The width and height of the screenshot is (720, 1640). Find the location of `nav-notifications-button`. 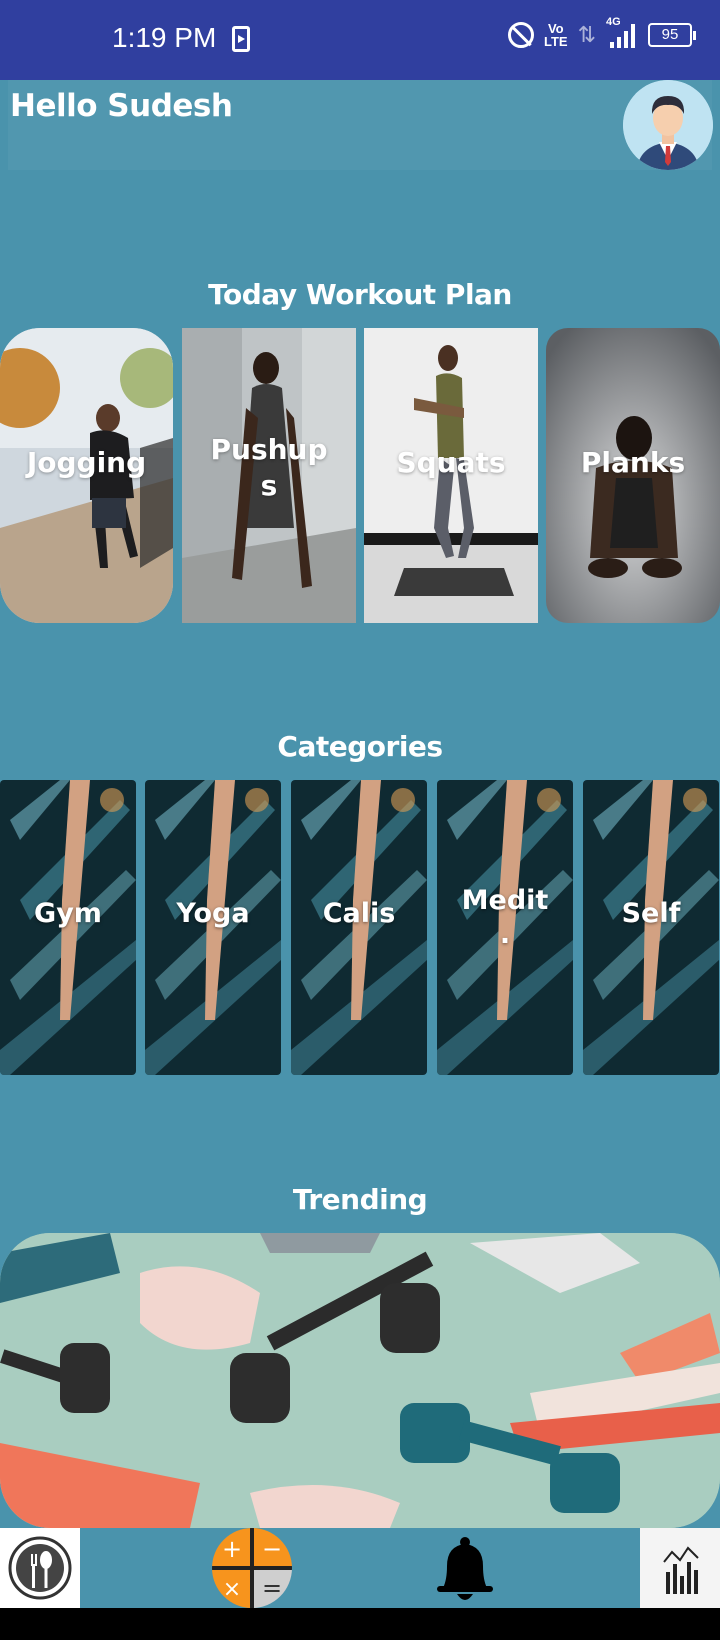

nav-notifications-button is located at coordinates (465, 1570).